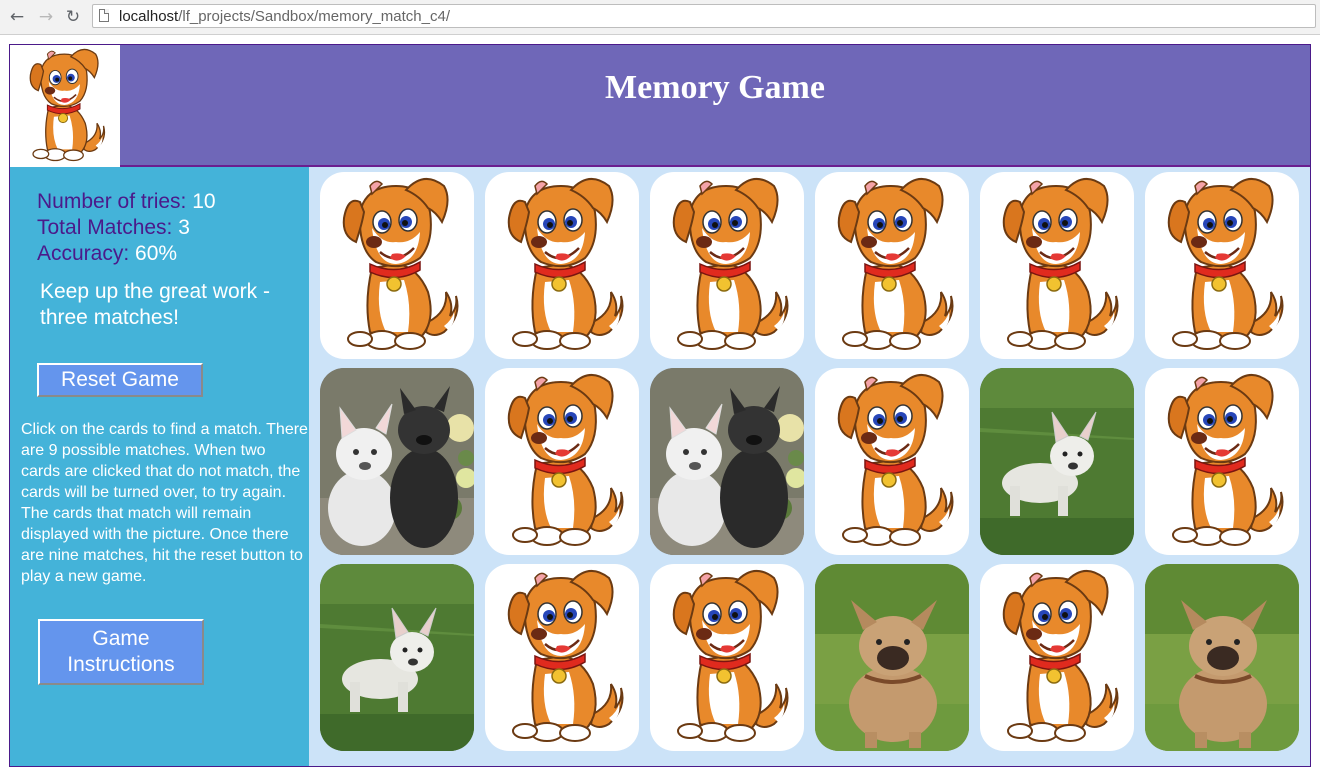 The image size is (1320, 777). Describe the element at coordinates (46, 17) in the screenshot. I see `forward-arrow-icon: →` at that location.